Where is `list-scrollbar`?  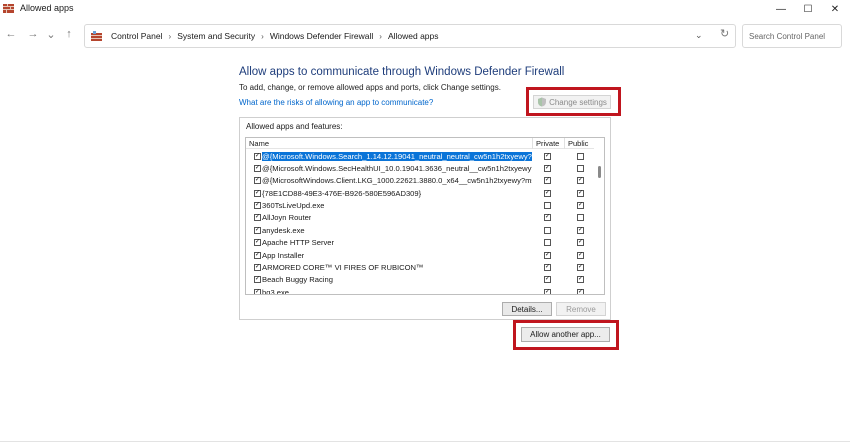 list-scrollbar is located at coordinates (600, 217).